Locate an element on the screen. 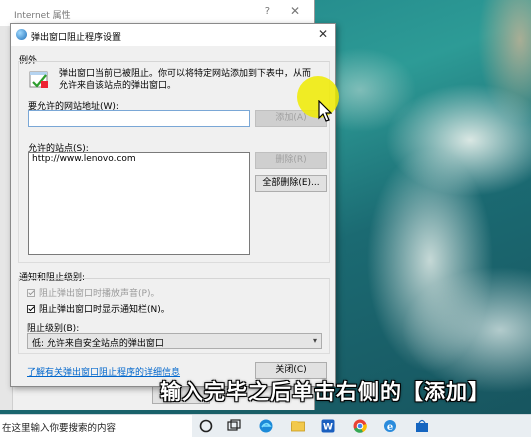 The image size is (531, 437). allowed-sites-list: http://www.lenovo.com is located at coordinates (139, 203).